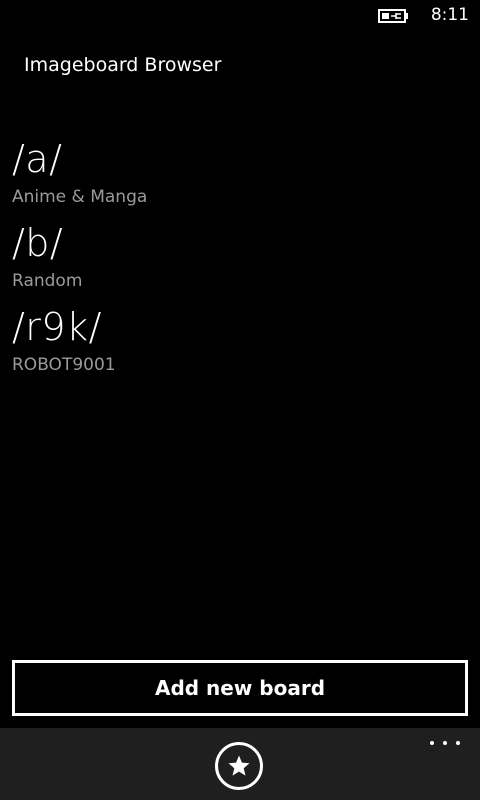  What do you see at coordinates (449, 15) in the screenshot?
I see `status-time: 8:11` at bounding box center [449, 15].